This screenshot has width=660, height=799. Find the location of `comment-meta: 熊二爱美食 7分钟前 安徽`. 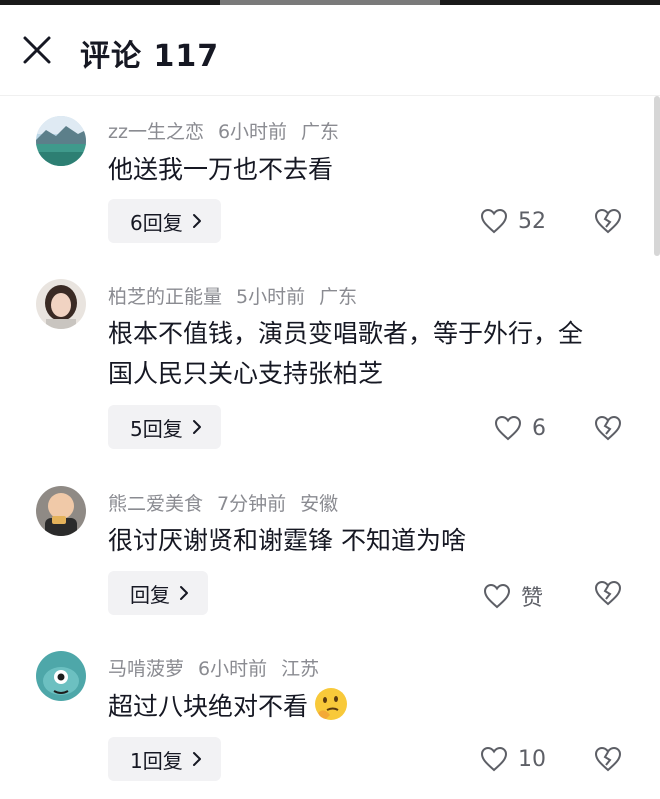

comment-meta: 熊二爱美食 7分钟前 安徽 is located at coordinates (230, 502).